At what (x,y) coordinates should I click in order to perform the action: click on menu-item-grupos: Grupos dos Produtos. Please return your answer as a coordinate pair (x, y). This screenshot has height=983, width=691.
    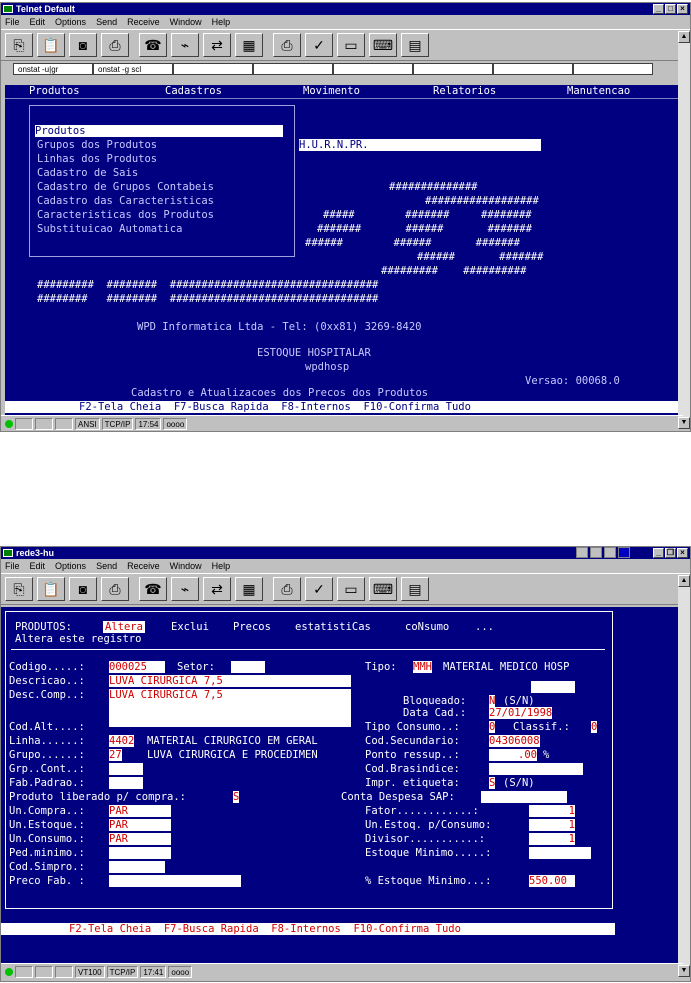
    Looking at the image, I should click on (97, 145).